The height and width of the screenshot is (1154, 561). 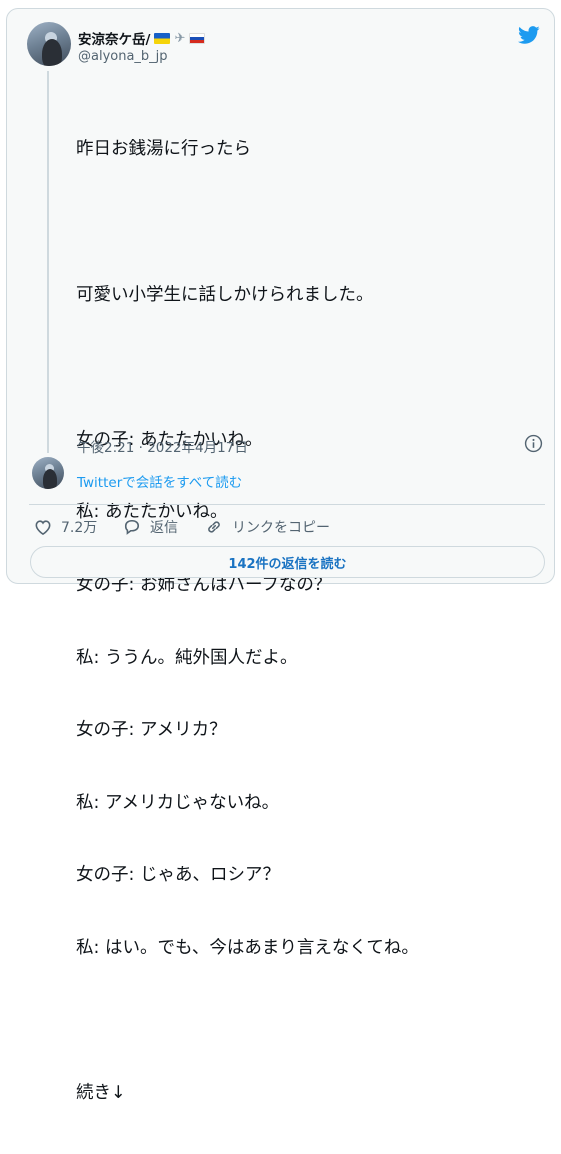 I want to click on tweet-line: 可愛い小学生に話しかけられました。, so click(x=225, y=294).